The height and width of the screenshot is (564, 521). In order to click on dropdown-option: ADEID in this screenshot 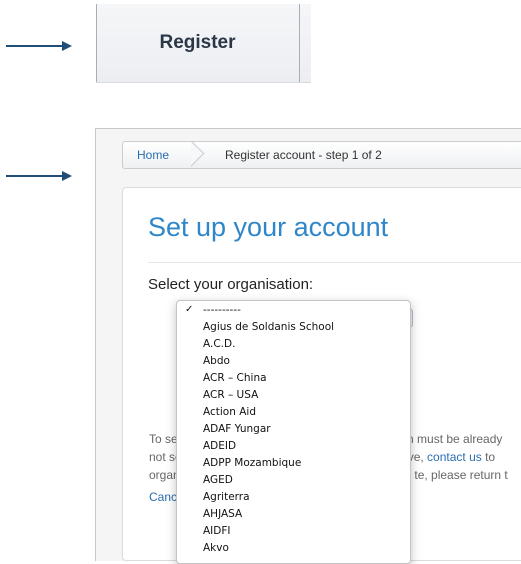, I will do `click(219, 446)`.